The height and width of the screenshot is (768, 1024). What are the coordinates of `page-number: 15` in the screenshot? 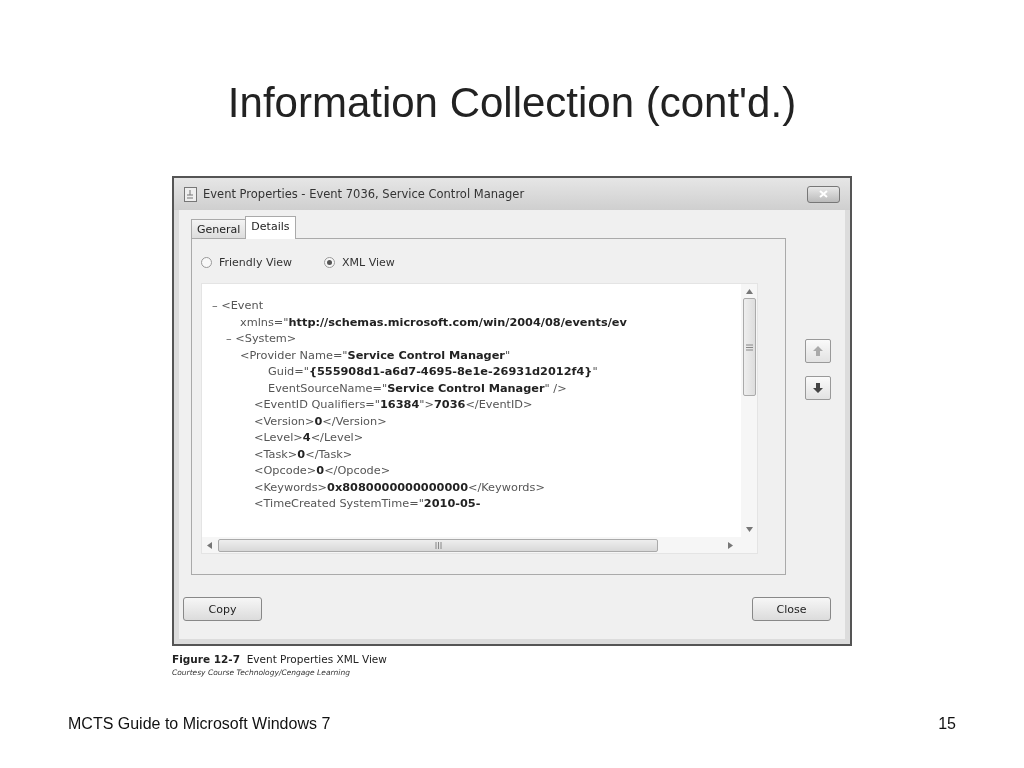 It's located at (947, 724).